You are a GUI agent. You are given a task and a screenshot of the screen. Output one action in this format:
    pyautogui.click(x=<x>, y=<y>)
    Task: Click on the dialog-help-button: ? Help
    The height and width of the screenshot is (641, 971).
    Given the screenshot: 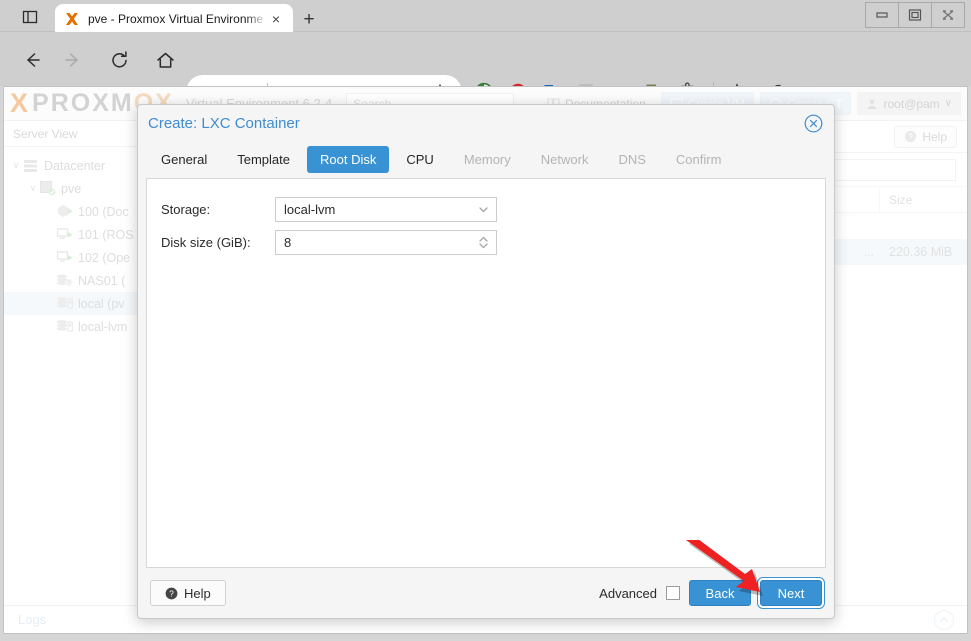 What is the action you would take?
    pyautogui.click(x=188, y=593)
    